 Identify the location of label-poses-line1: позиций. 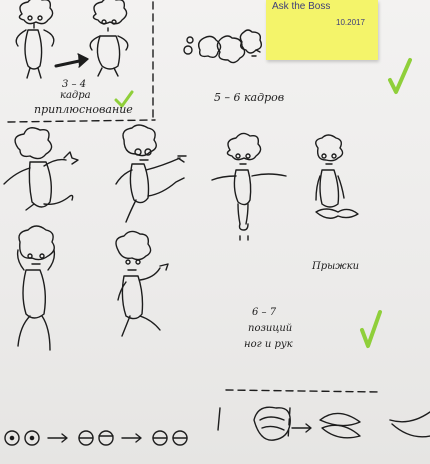
(270, 328).